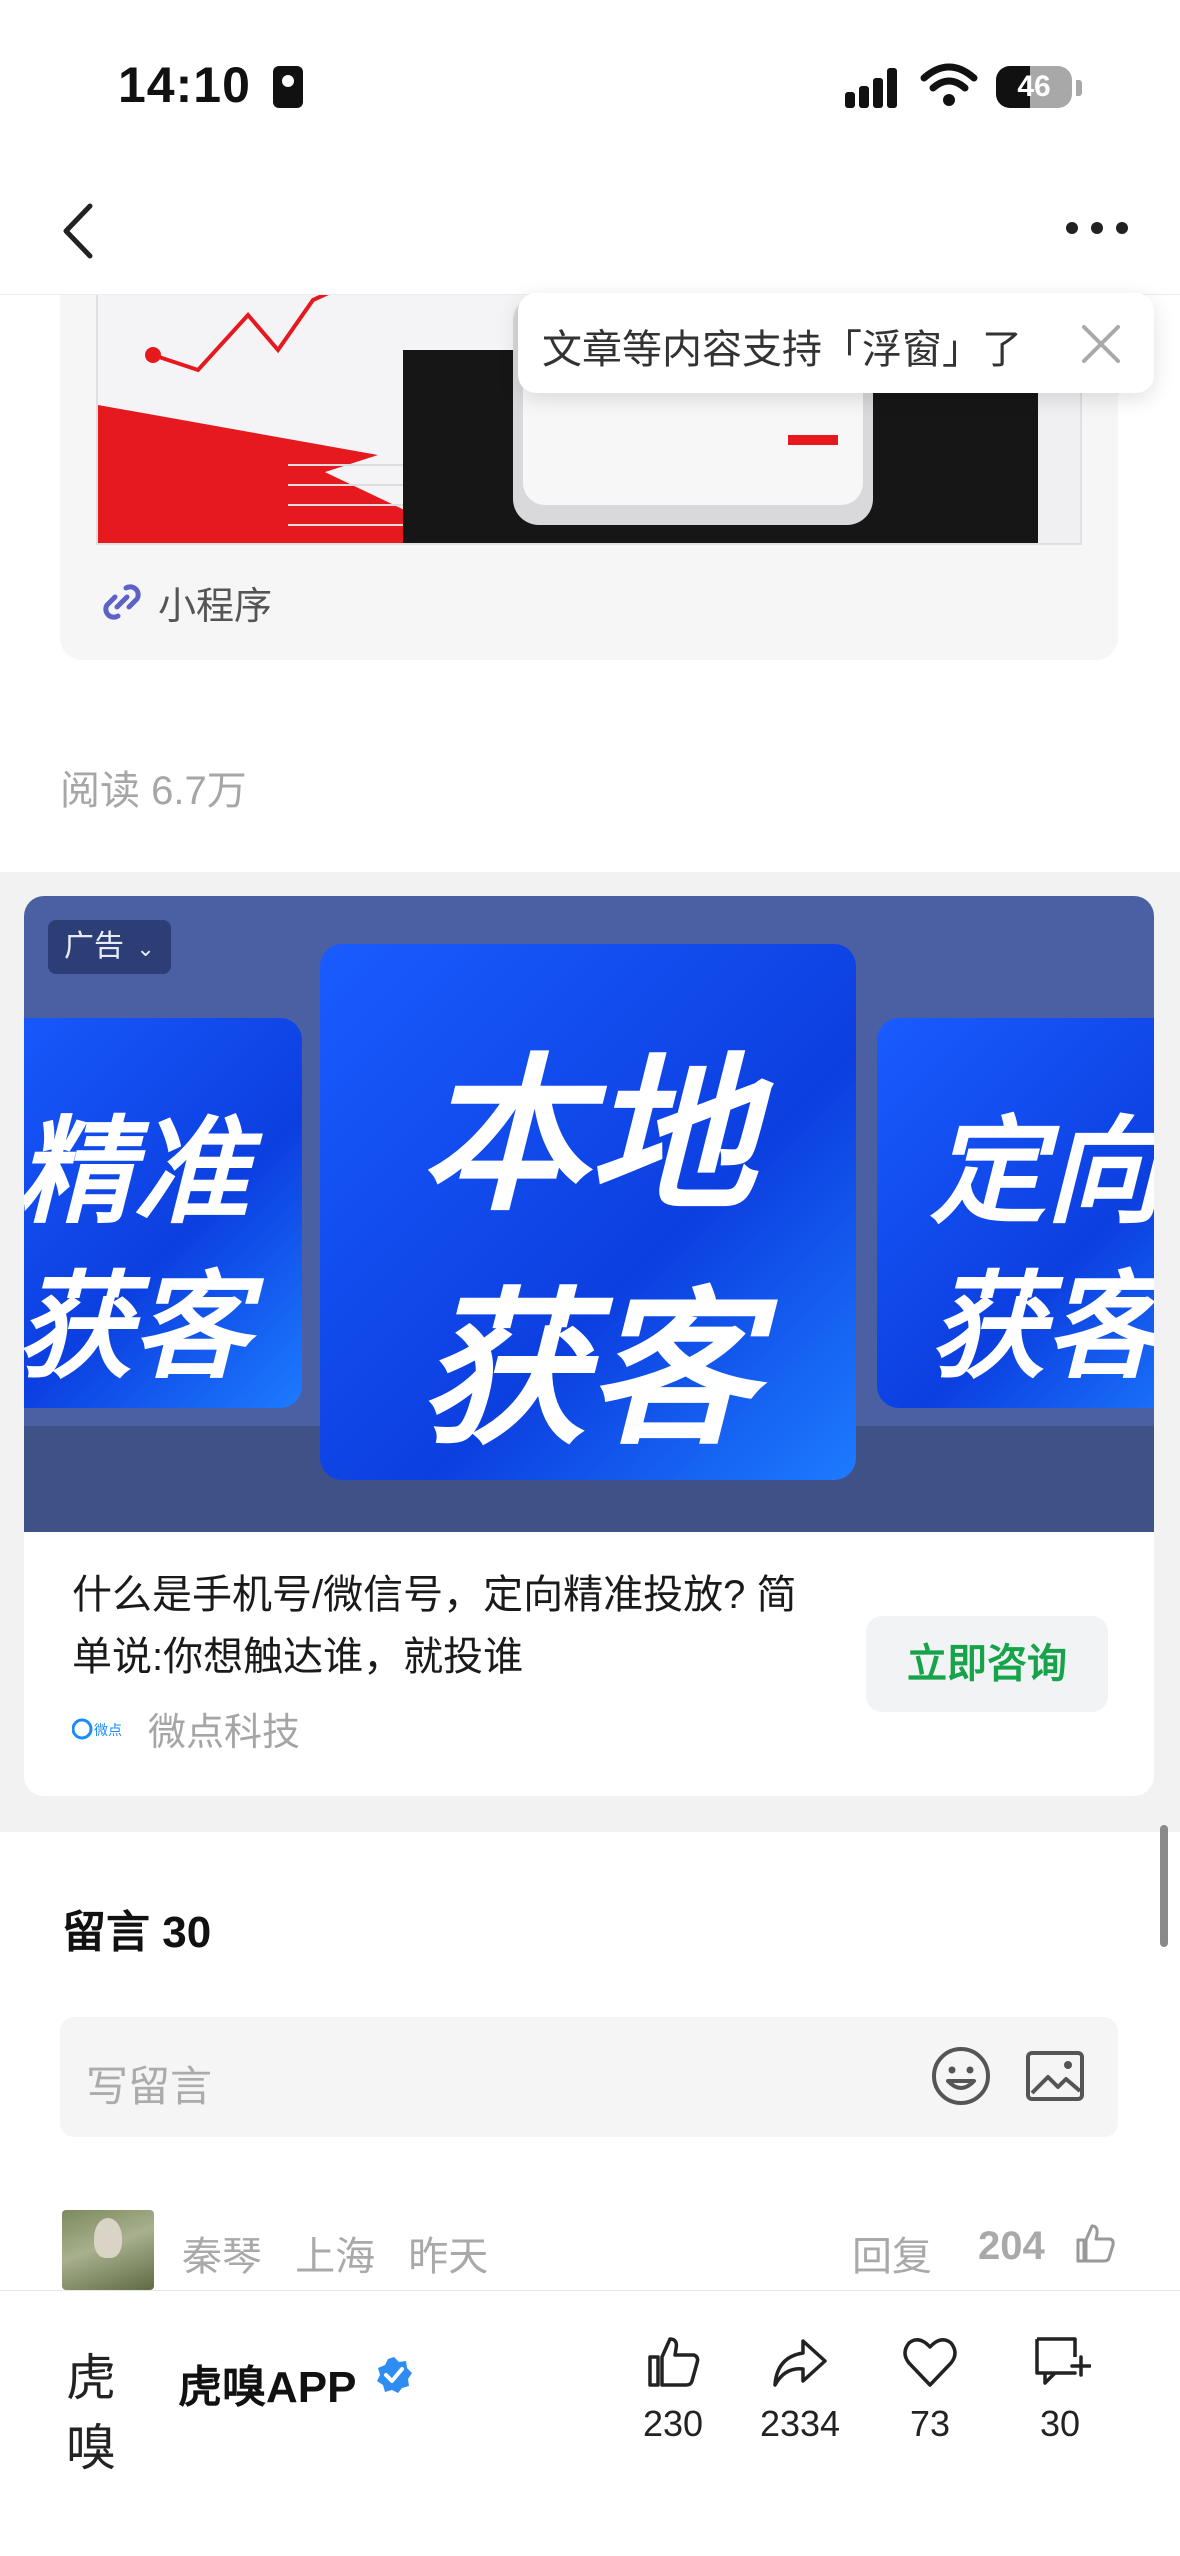 This screenshot has width=1180, height=2556. Describe the element at coordinates (892, 2253) in the screenshot. I see `comment-reply-button: 回复` at that location.